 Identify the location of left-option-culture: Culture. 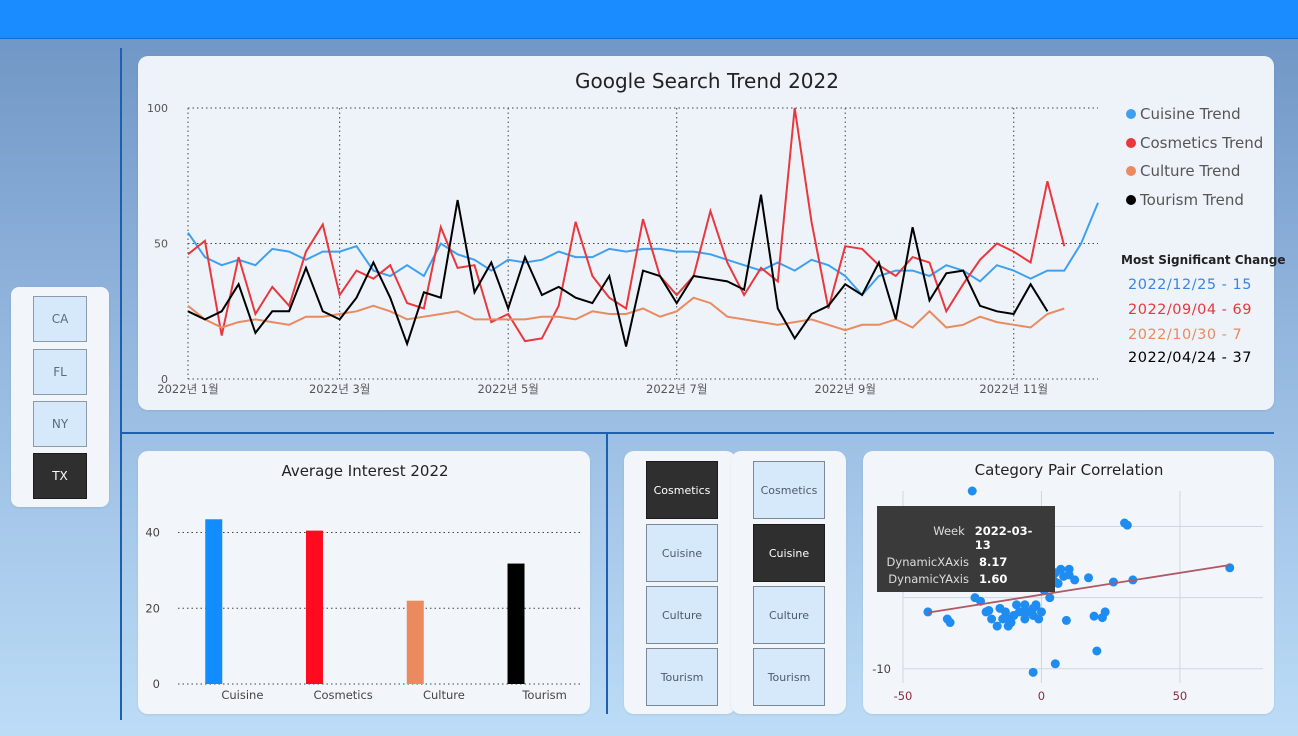
(682, 615).